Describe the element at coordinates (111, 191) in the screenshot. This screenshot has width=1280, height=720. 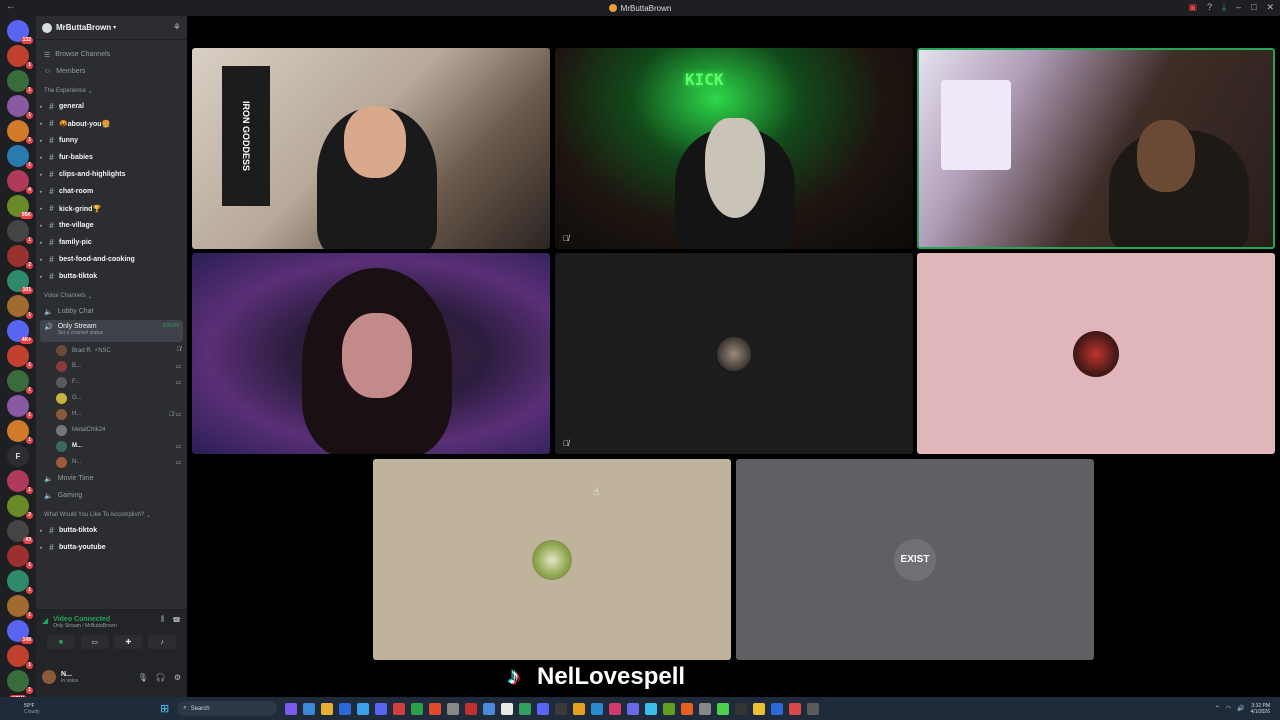
I see `channel-item: ▸ # chat-room` at that location.